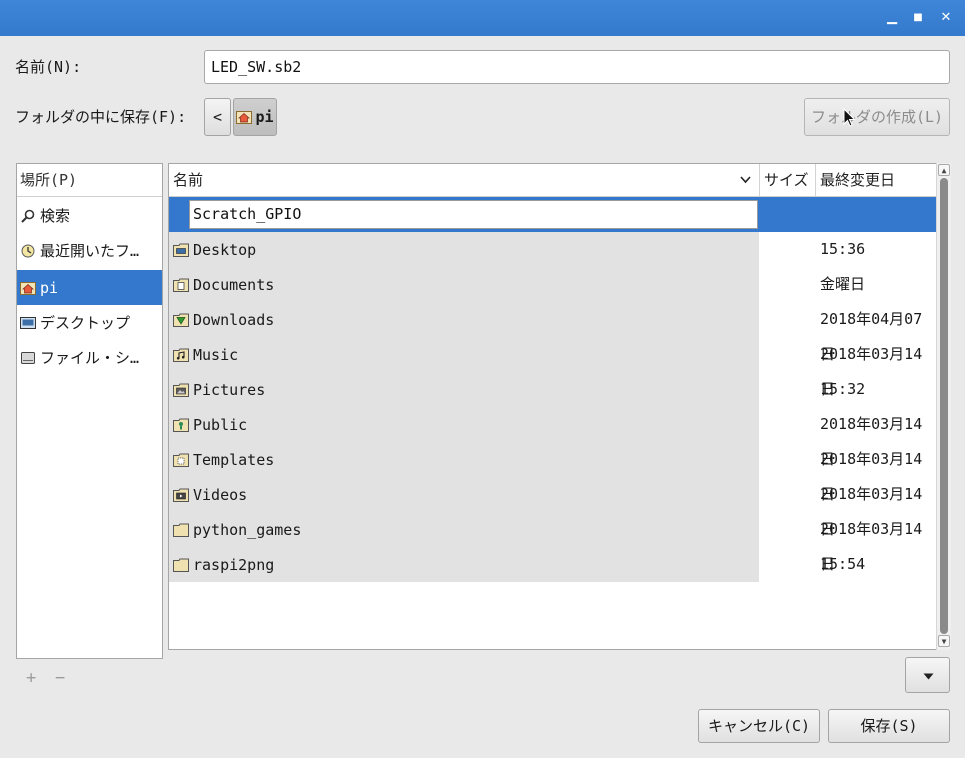  Describe the element at coordinates (234, 459) in the screenshot. I see `file-name: Templates` at that location.